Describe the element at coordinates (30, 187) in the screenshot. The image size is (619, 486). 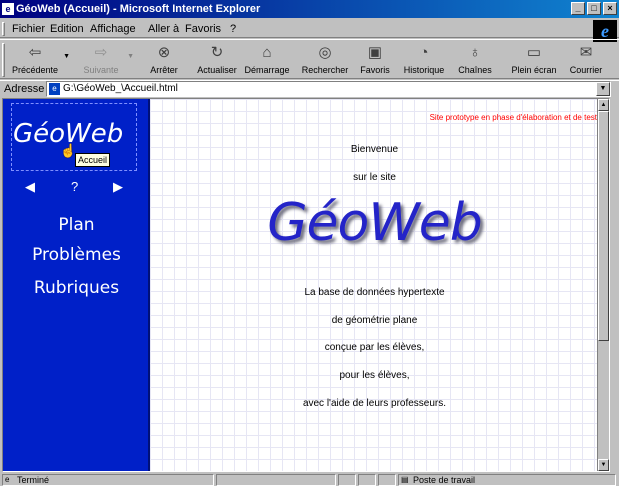
I see `prev-arrow-icon: ◀` at that location.